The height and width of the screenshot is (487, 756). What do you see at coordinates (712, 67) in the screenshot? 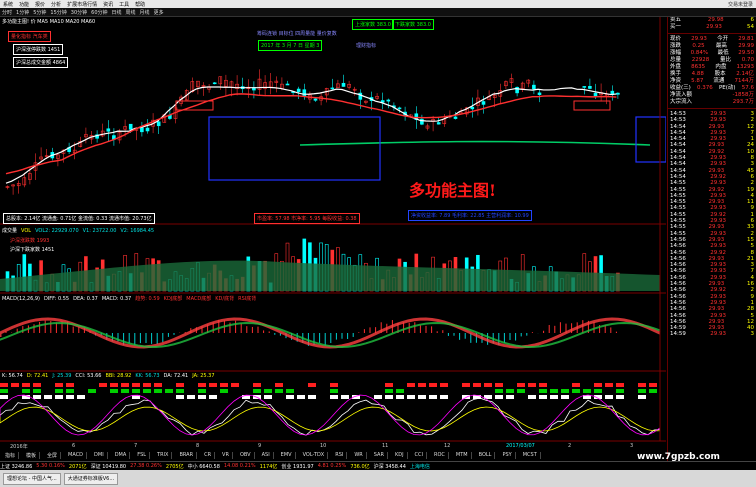
I see `quote-row: 外盘 8635 内盘 13293` at bounding box center [712, 67].